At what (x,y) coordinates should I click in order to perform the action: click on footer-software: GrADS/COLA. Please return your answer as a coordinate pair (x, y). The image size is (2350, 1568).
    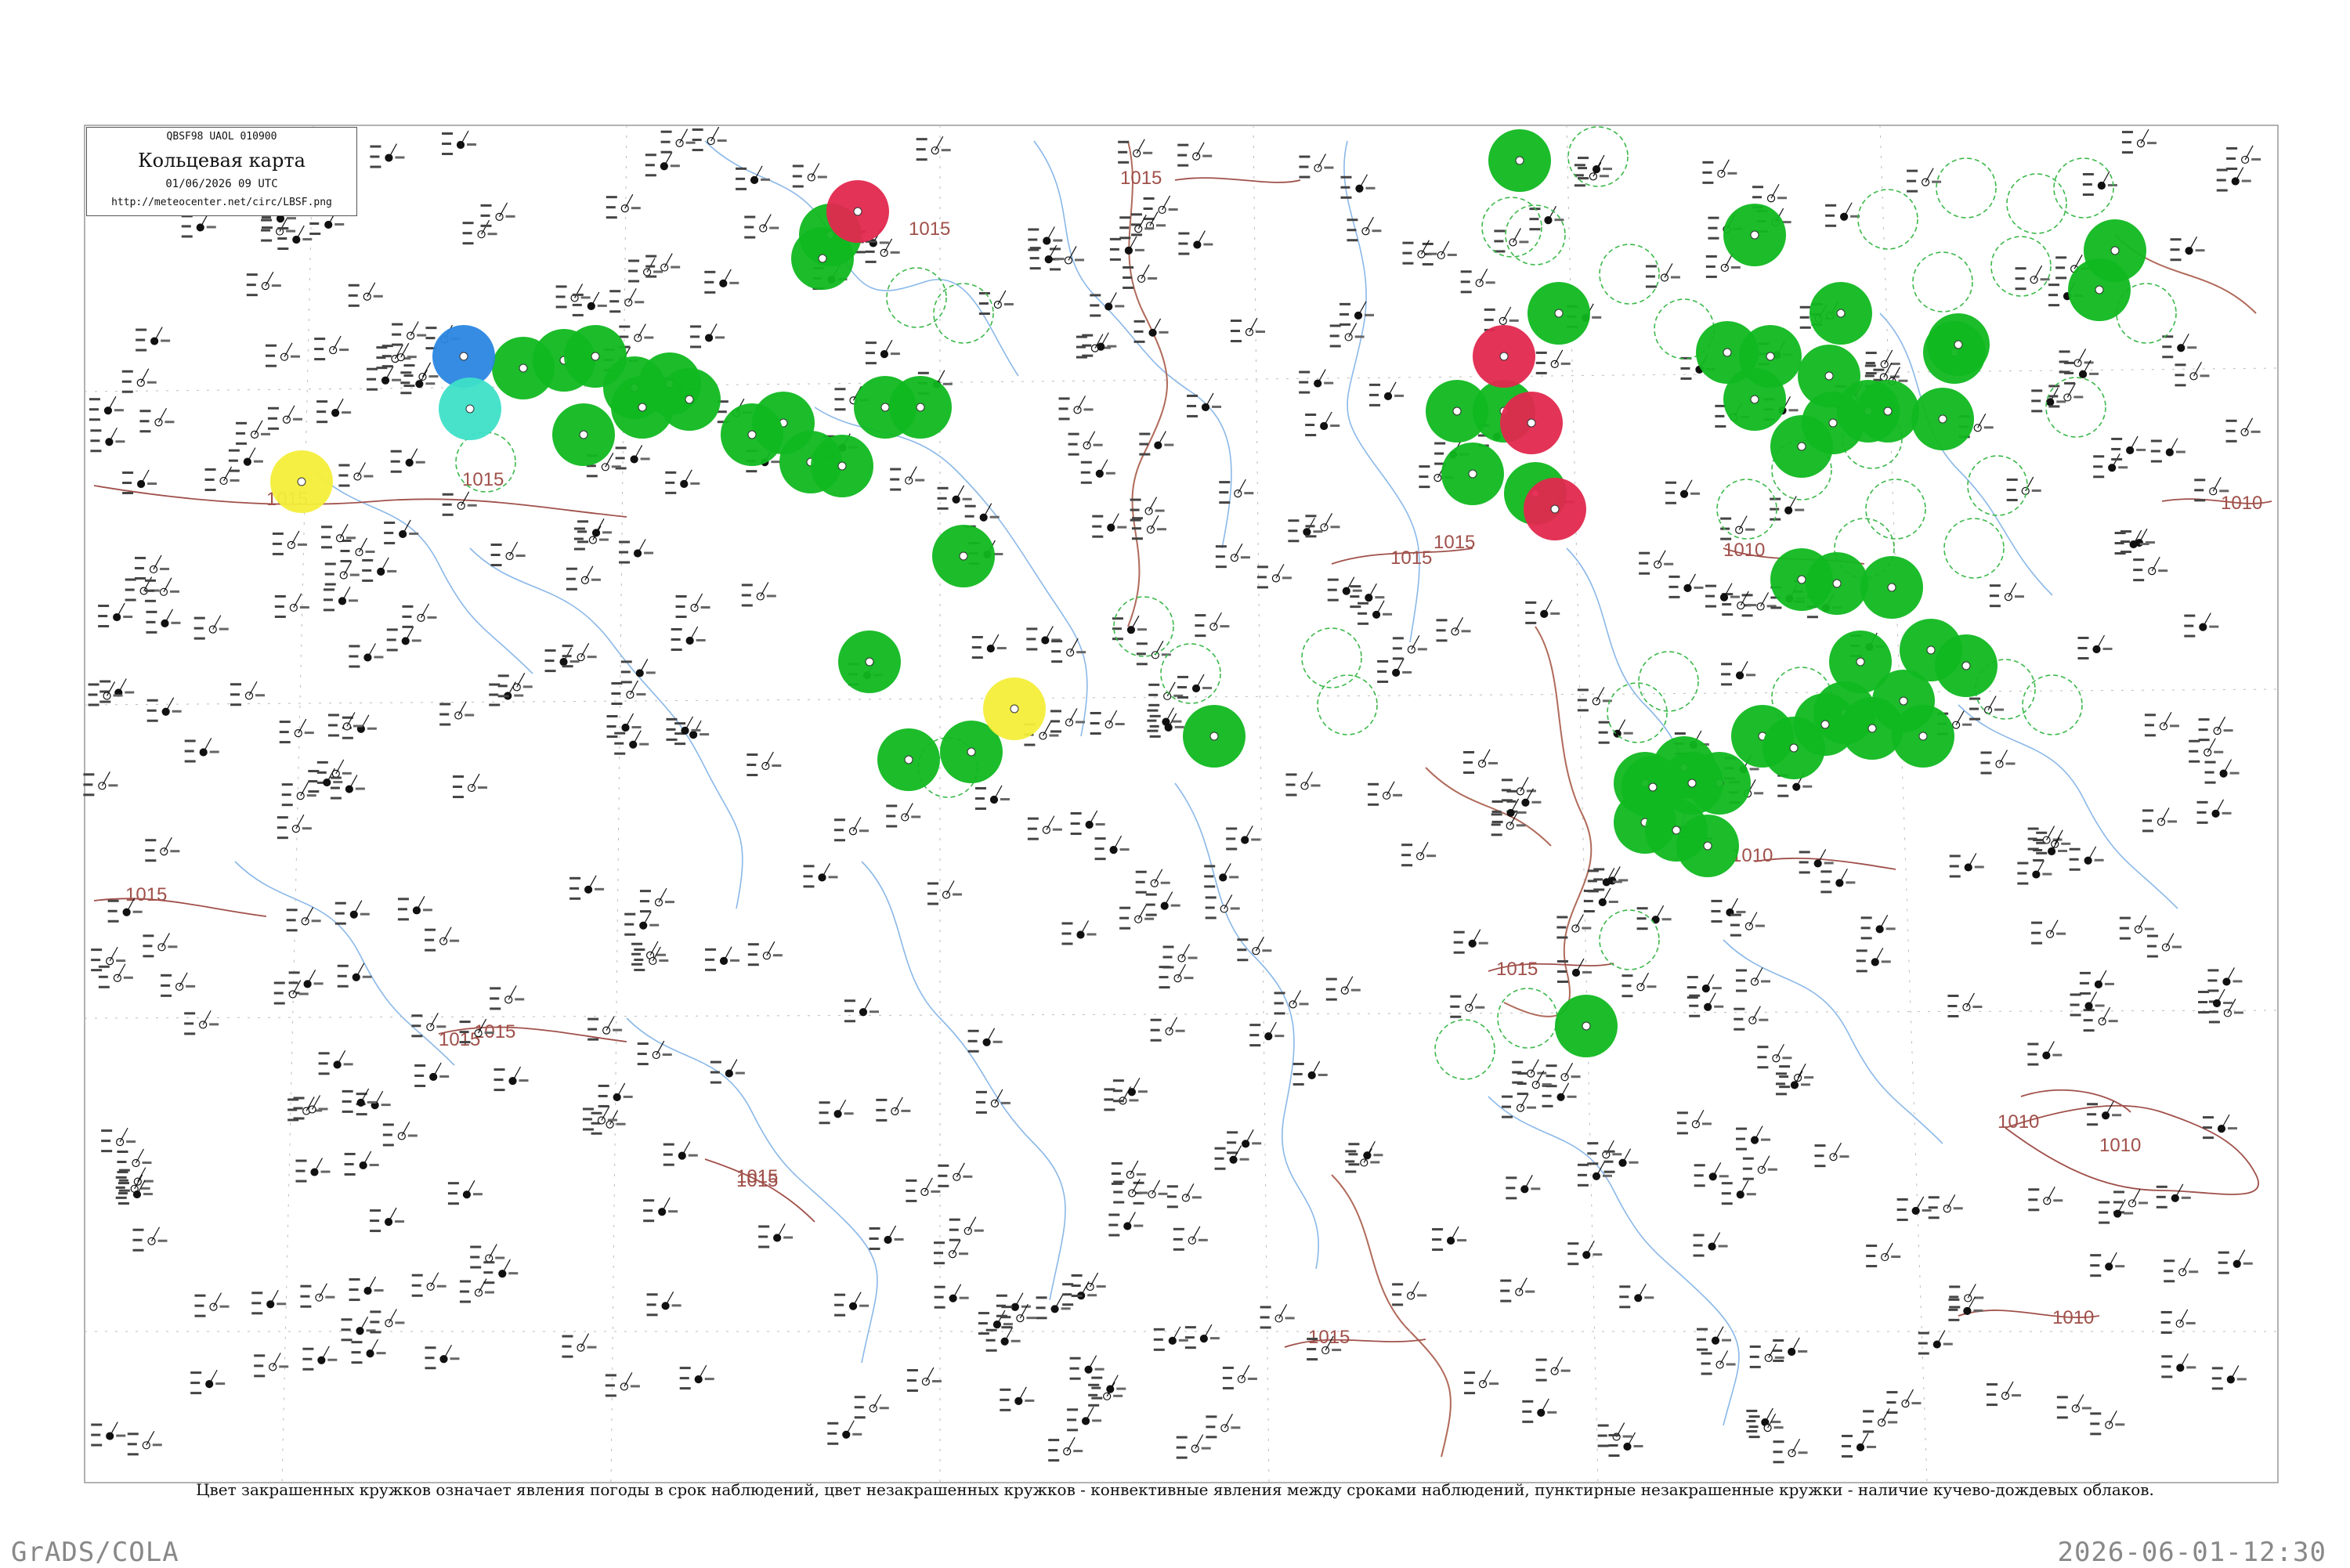
    Looking at the image, I should click on (95, 1552).